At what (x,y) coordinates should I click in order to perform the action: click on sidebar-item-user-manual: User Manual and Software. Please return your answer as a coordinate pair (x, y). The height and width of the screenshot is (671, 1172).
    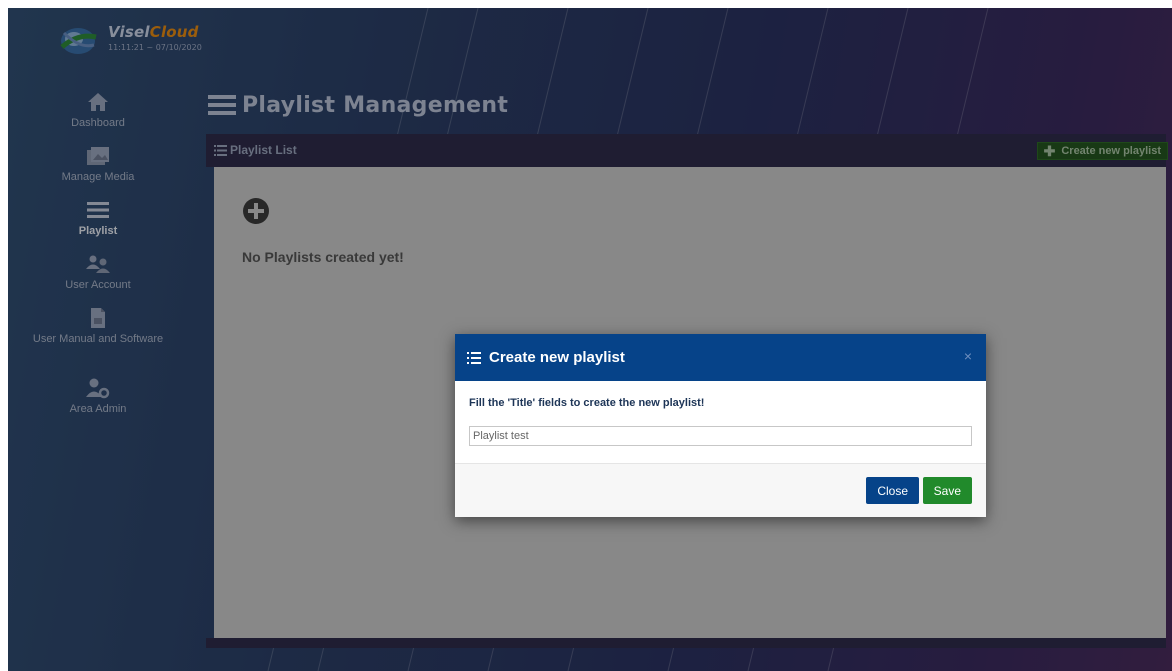
    Looking at the image, I should click on (98, 341).